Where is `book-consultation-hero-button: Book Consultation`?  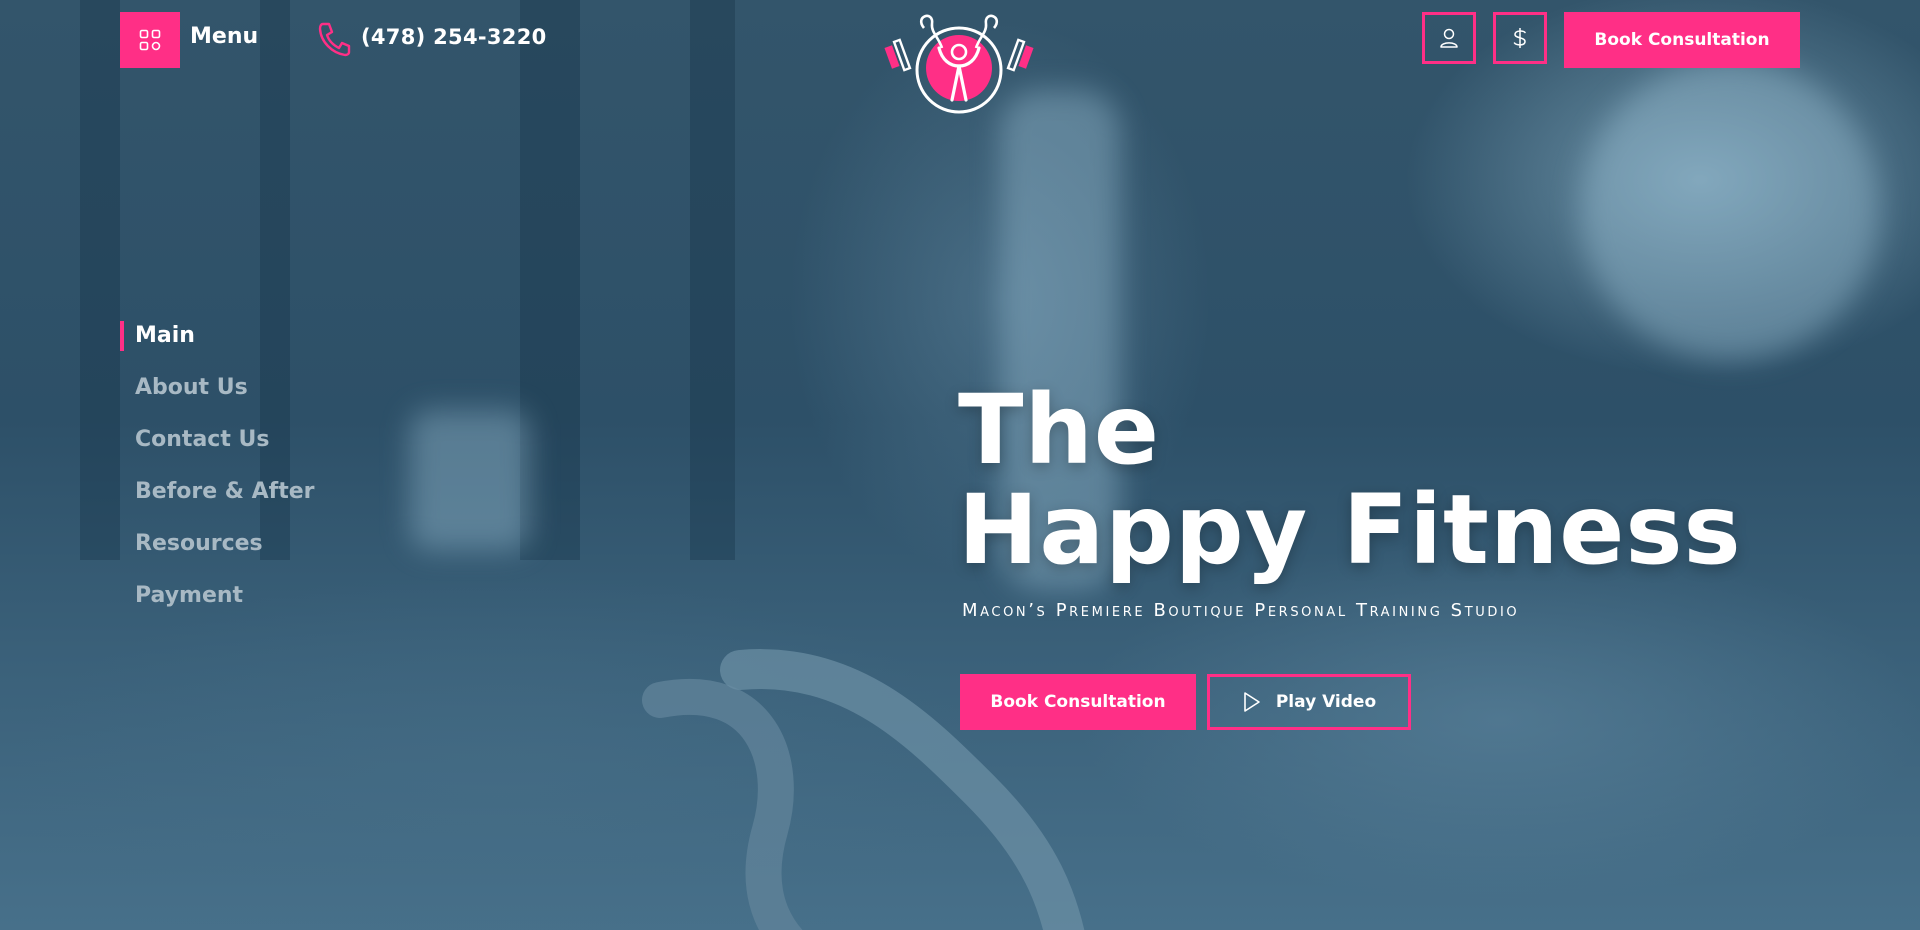
book-consultation-hero-button: Book Consultation is located at coordinates (1078, 702).